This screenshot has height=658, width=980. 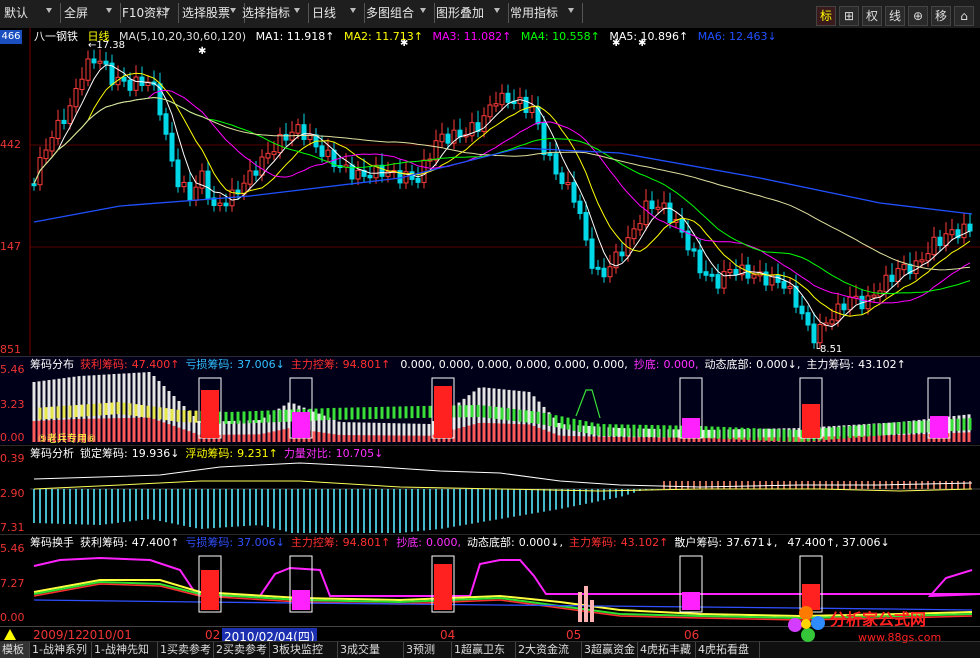 I want to click on indicator-value: 47.400↑, 37.006↓, so click(x=838, y=542).